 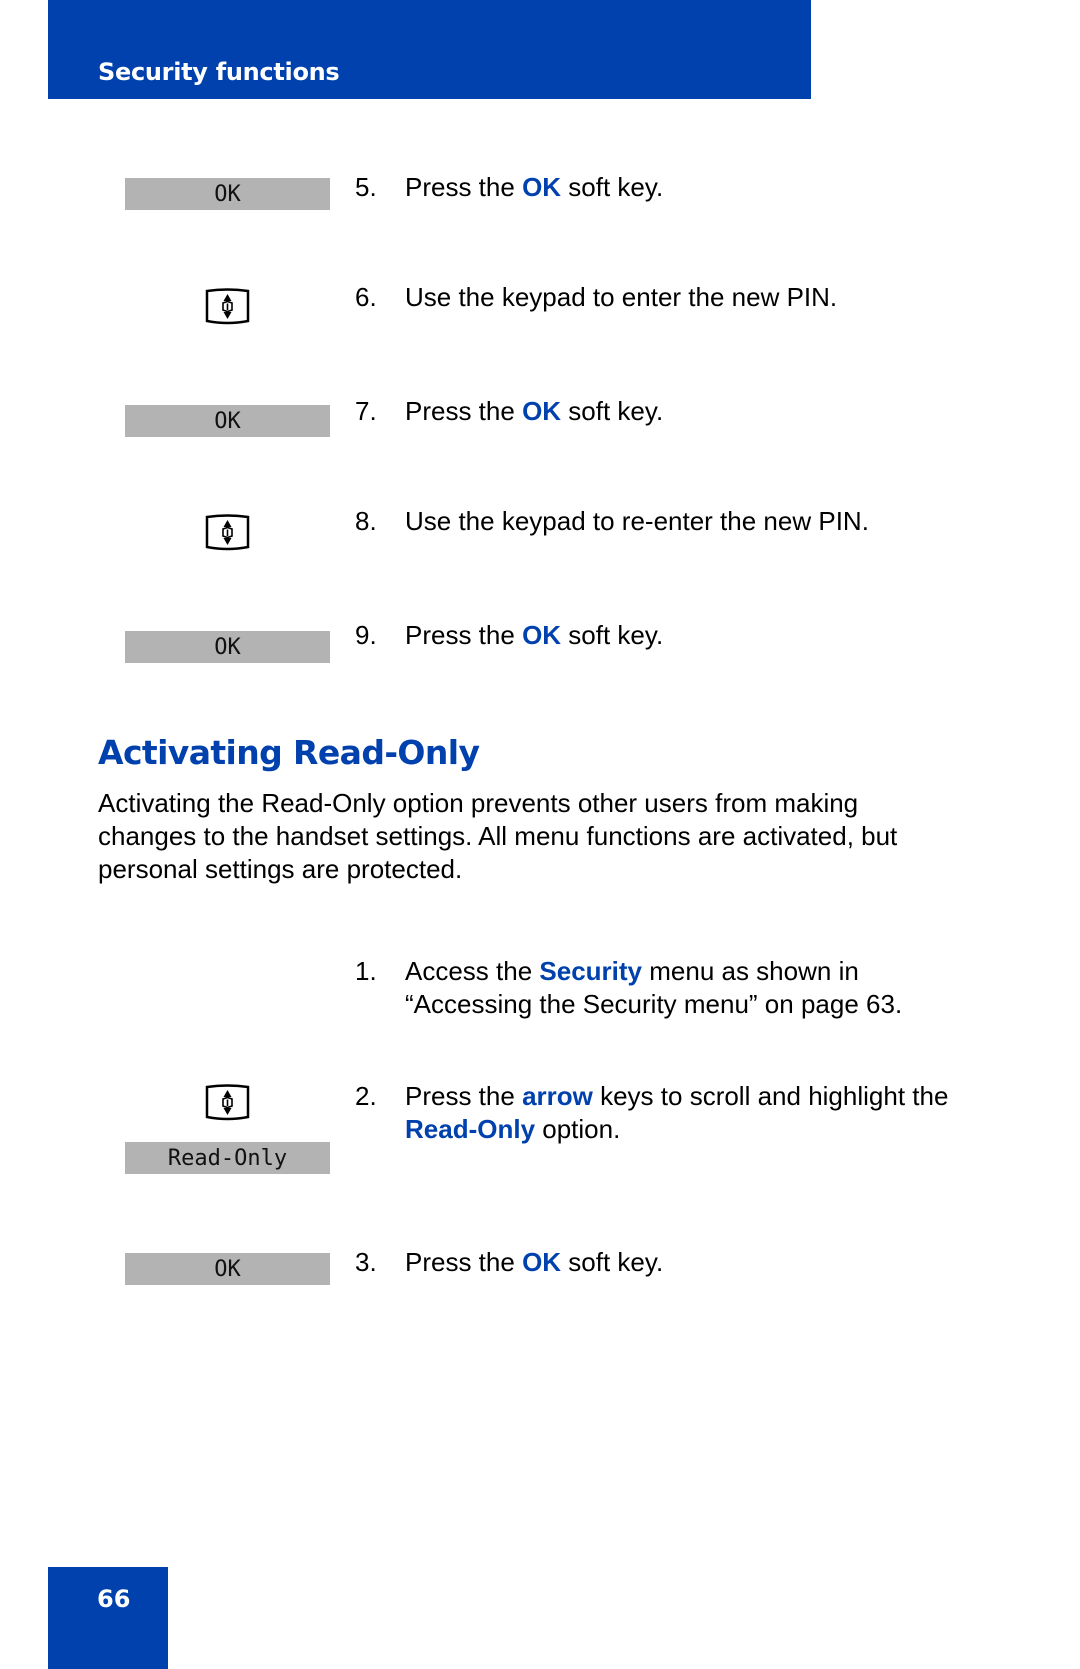 What do you see at coordinates (366, 187) in the screenshot?
I see `step-number: 5.` at bounding box center [366, 187].